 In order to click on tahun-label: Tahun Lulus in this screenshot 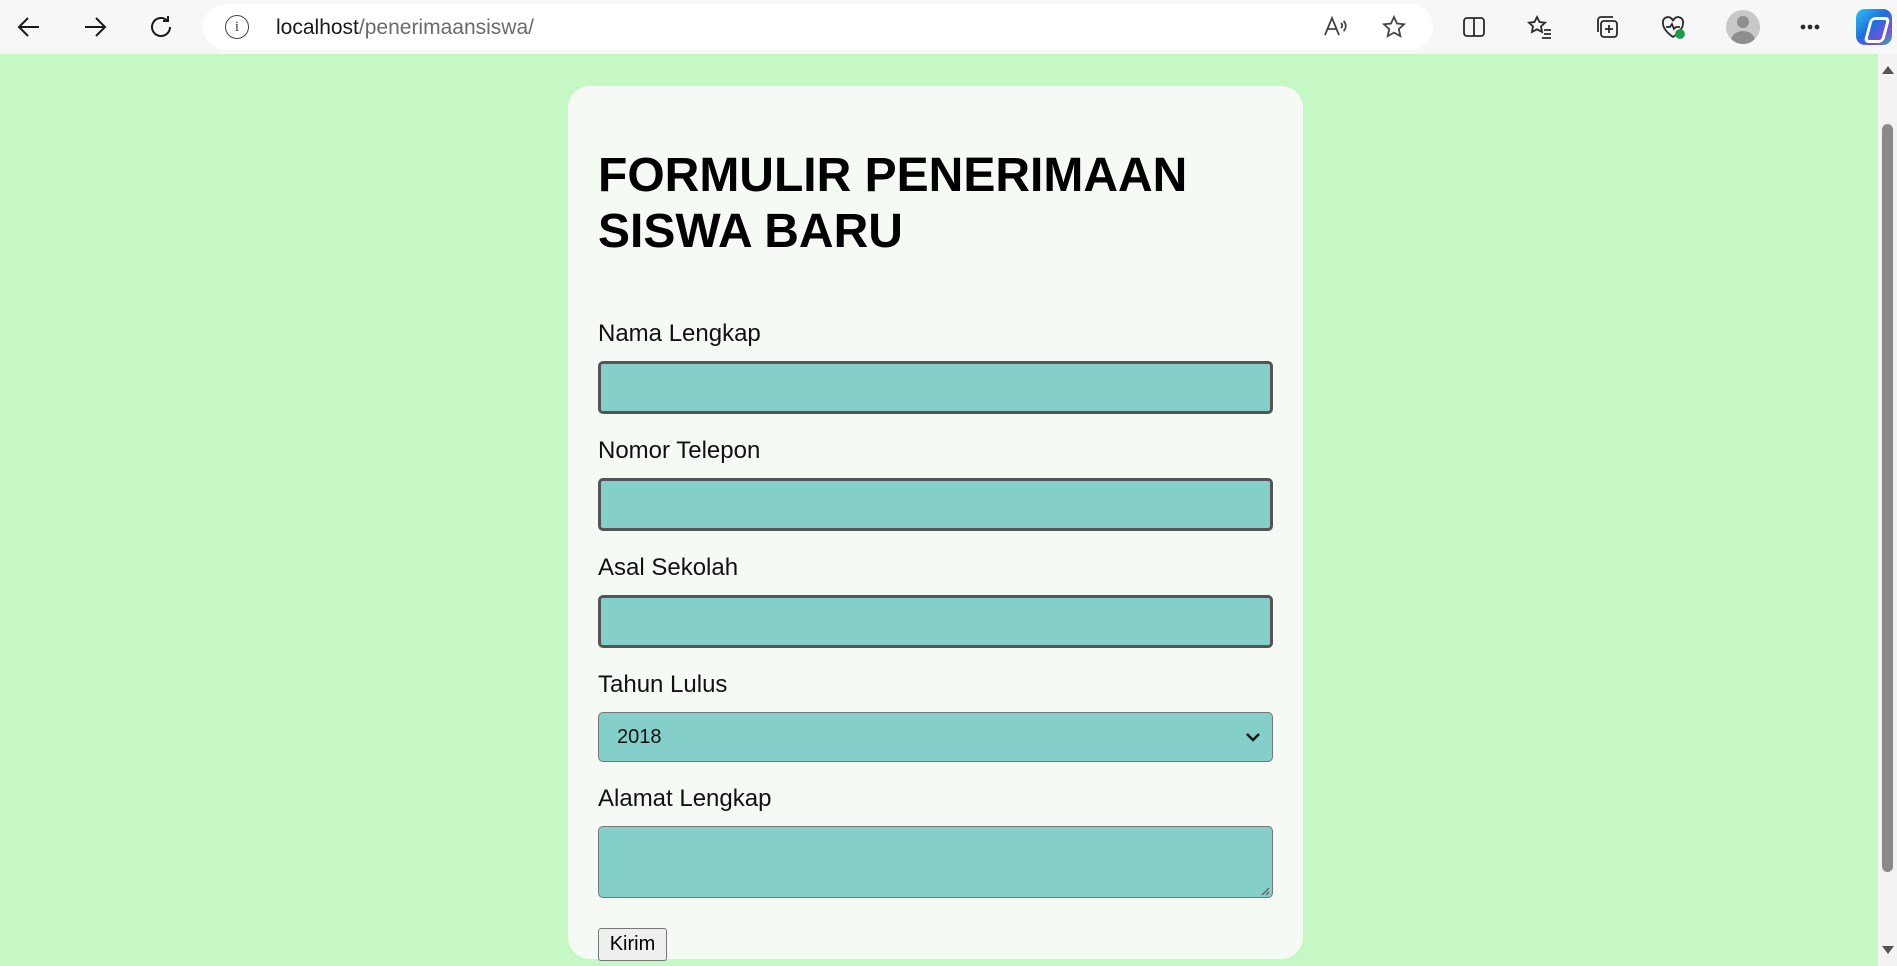, I will do `click(663, 684)`.